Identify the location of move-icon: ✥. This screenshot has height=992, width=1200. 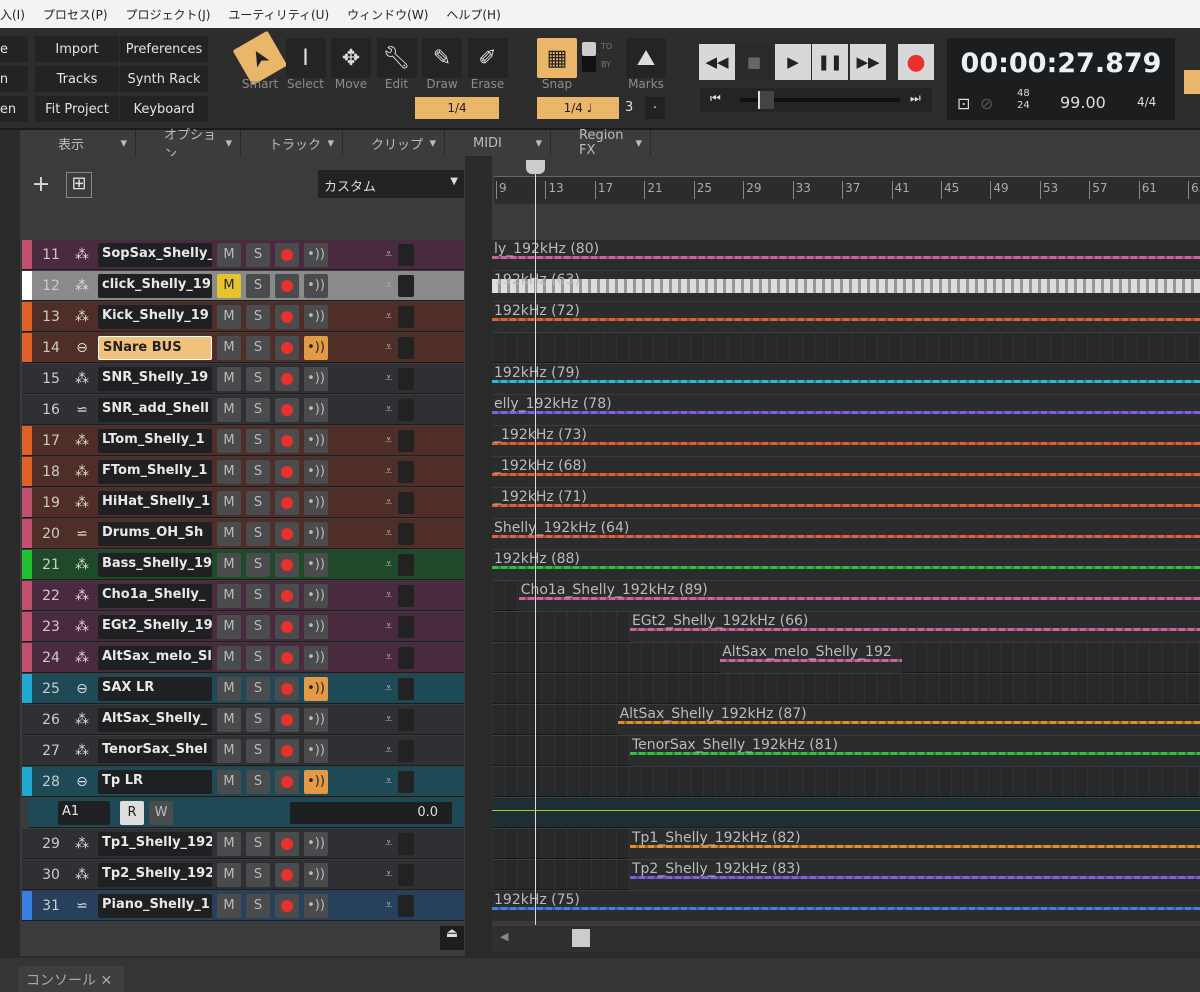
(351, 58).